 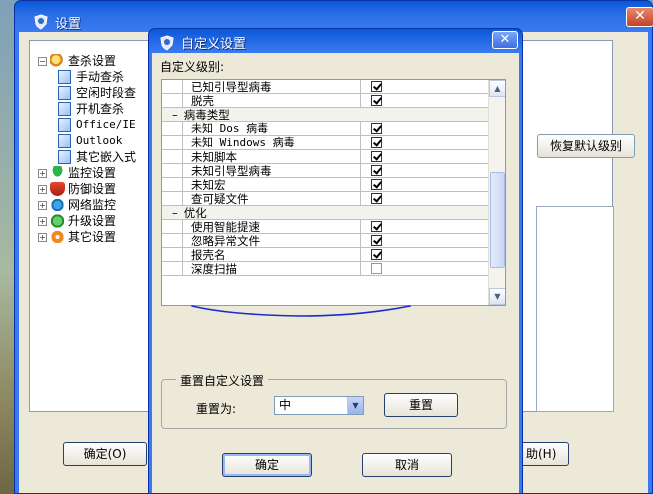 What do you see at coordinates (497, 220) in the screenshot?
I see `scroll-thumb` at bounding box center [497, 220].